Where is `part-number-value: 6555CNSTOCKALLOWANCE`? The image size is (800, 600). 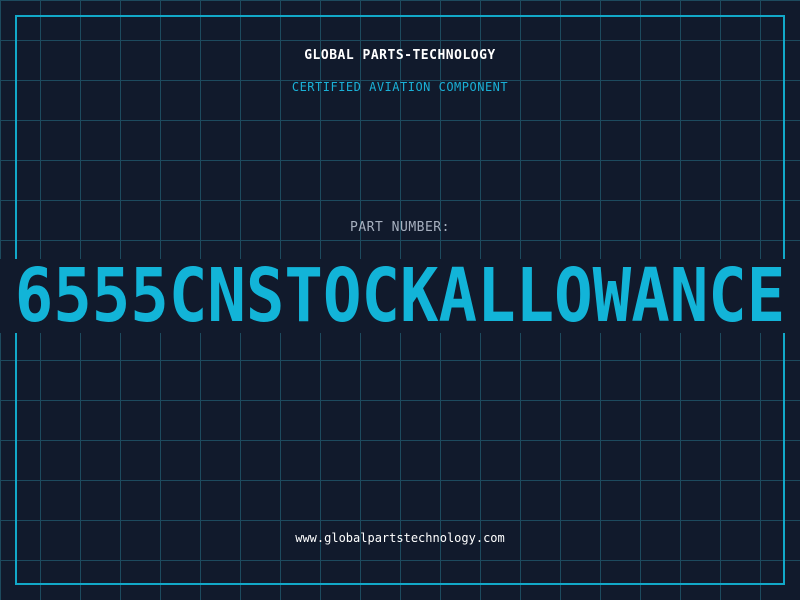
part-number-value: 6555CNSTOCKALLOWANCE is located at coordinates (400, 296).